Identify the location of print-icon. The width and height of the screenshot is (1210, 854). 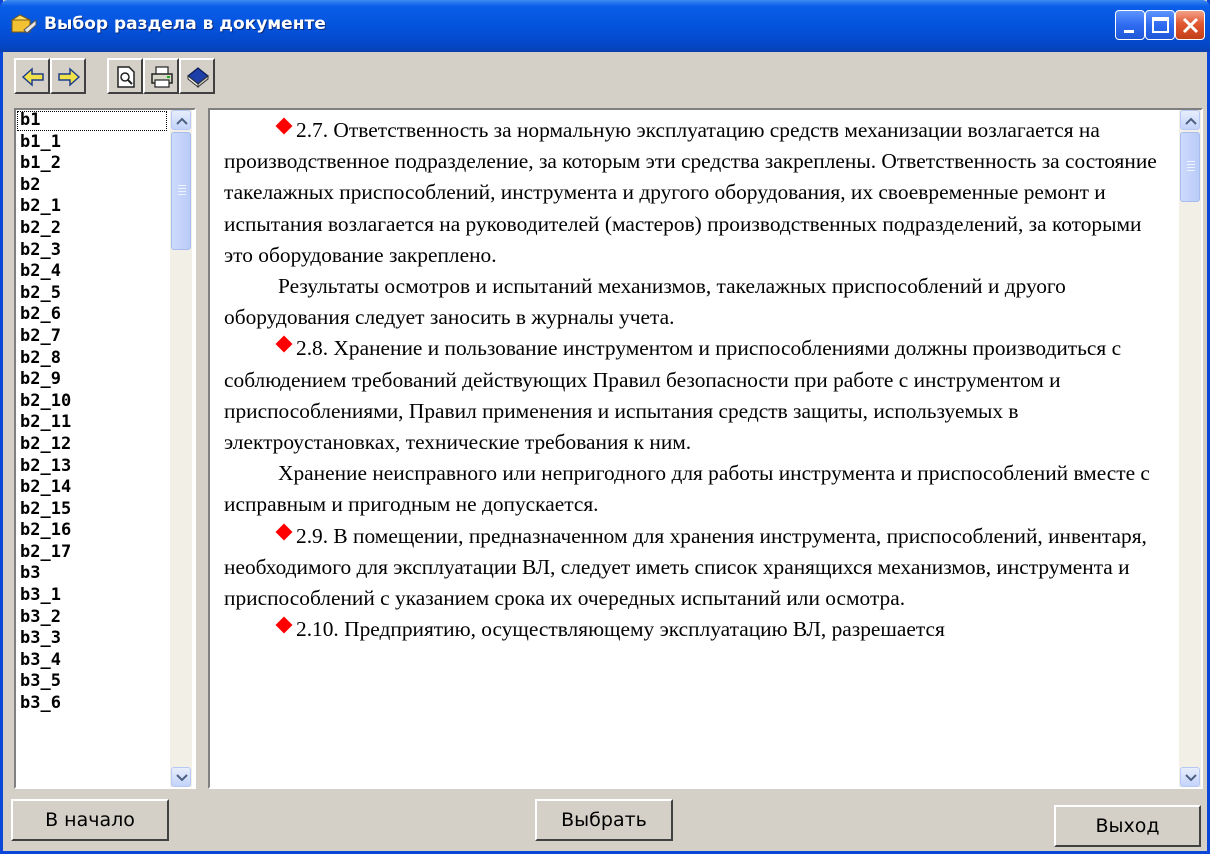
(162, 77).